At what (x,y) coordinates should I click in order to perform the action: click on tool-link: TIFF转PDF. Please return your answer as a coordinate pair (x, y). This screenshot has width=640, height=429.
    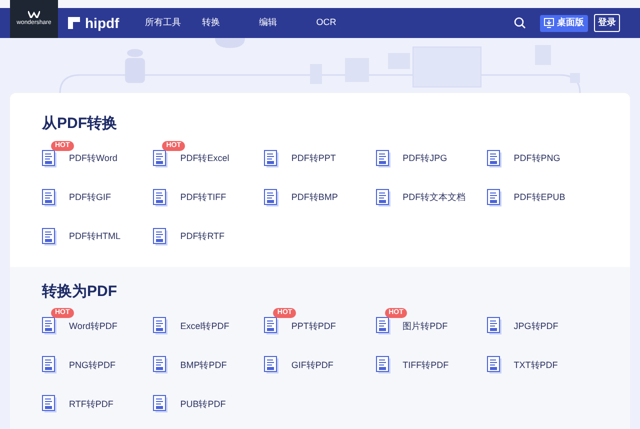
    Looking at the image, I should click on (425, 365).